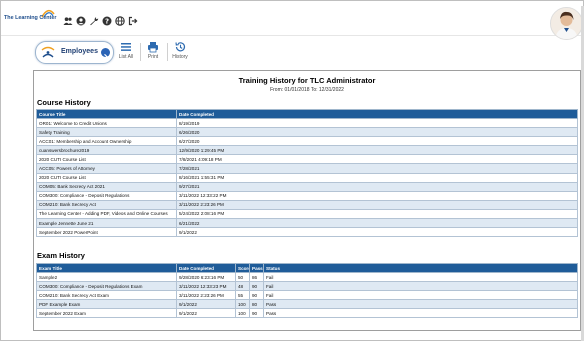 Image resolution: width=584 pixels, height=341 pixels. I want to click on account-icon, so click(81, 19).